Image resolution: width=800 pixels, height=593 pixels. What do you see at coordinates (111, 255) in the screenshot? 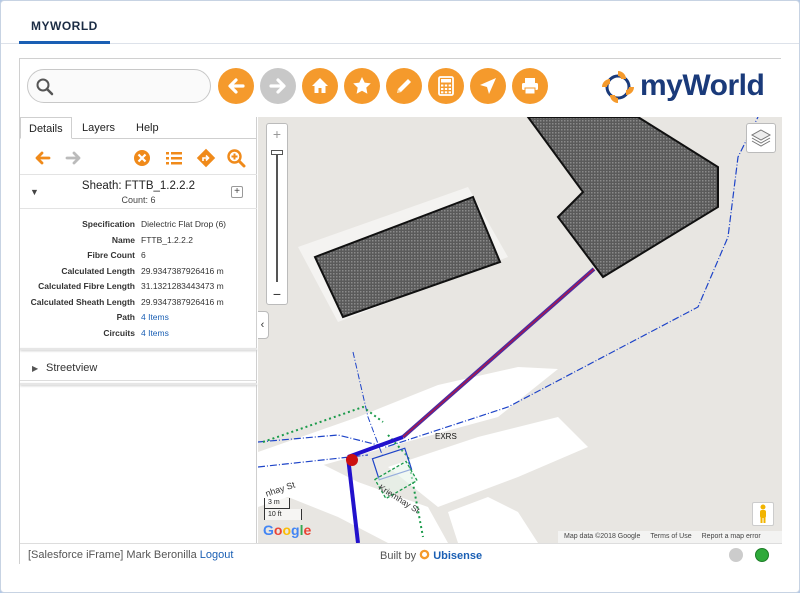
I see `property-key: Fibre Count` at bounding box center [111, 255].